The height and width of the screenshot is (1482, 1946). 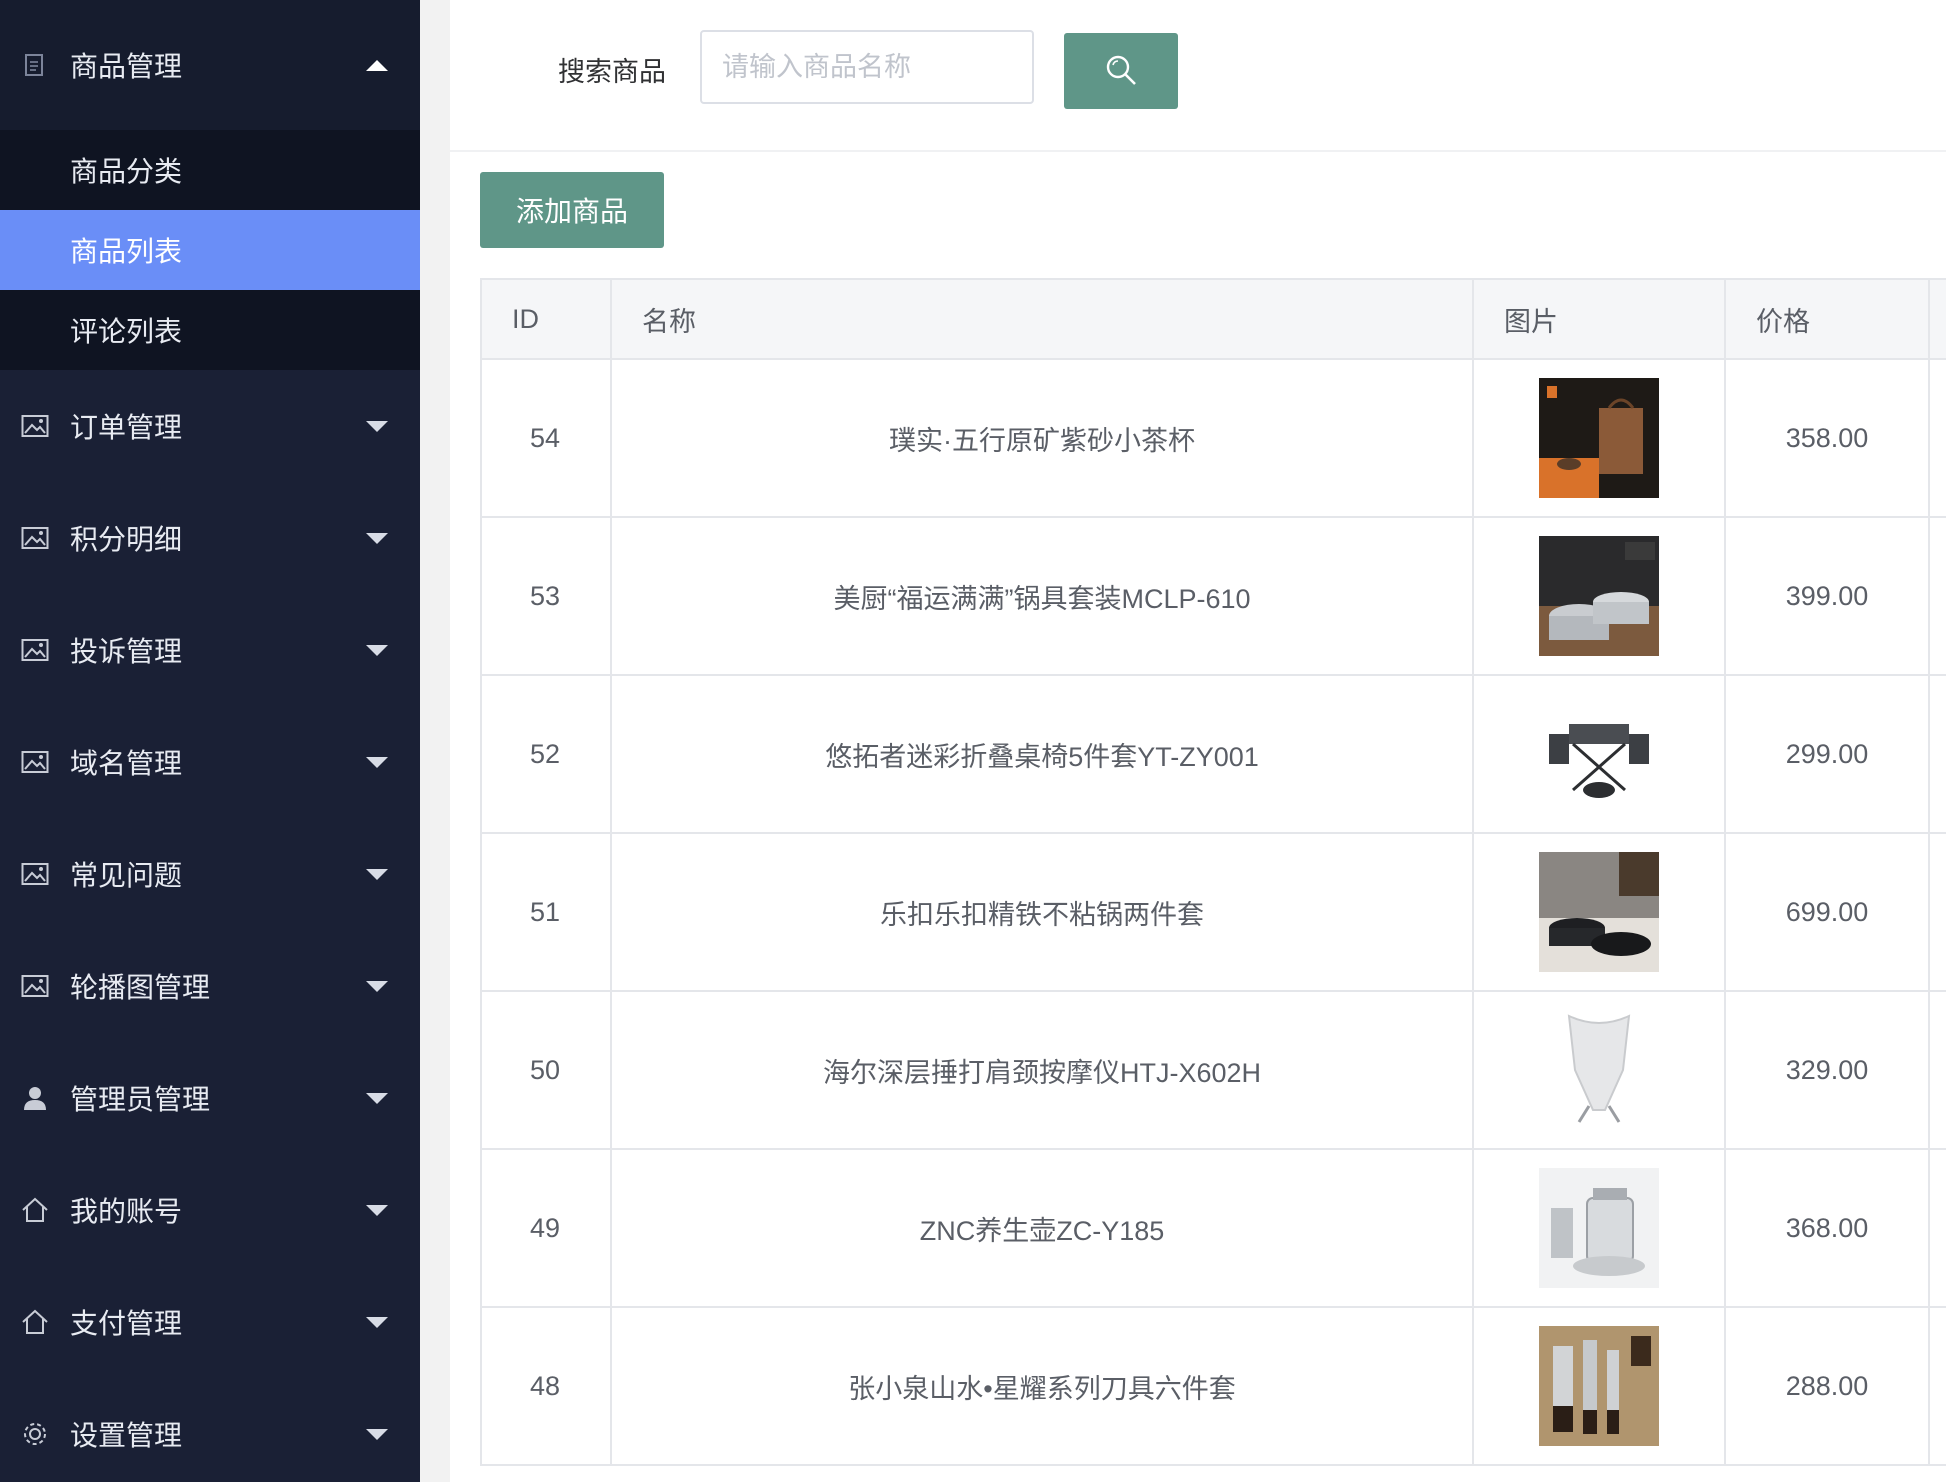 I want to click on row-price: 699.00, so click(x=1828, y=913).